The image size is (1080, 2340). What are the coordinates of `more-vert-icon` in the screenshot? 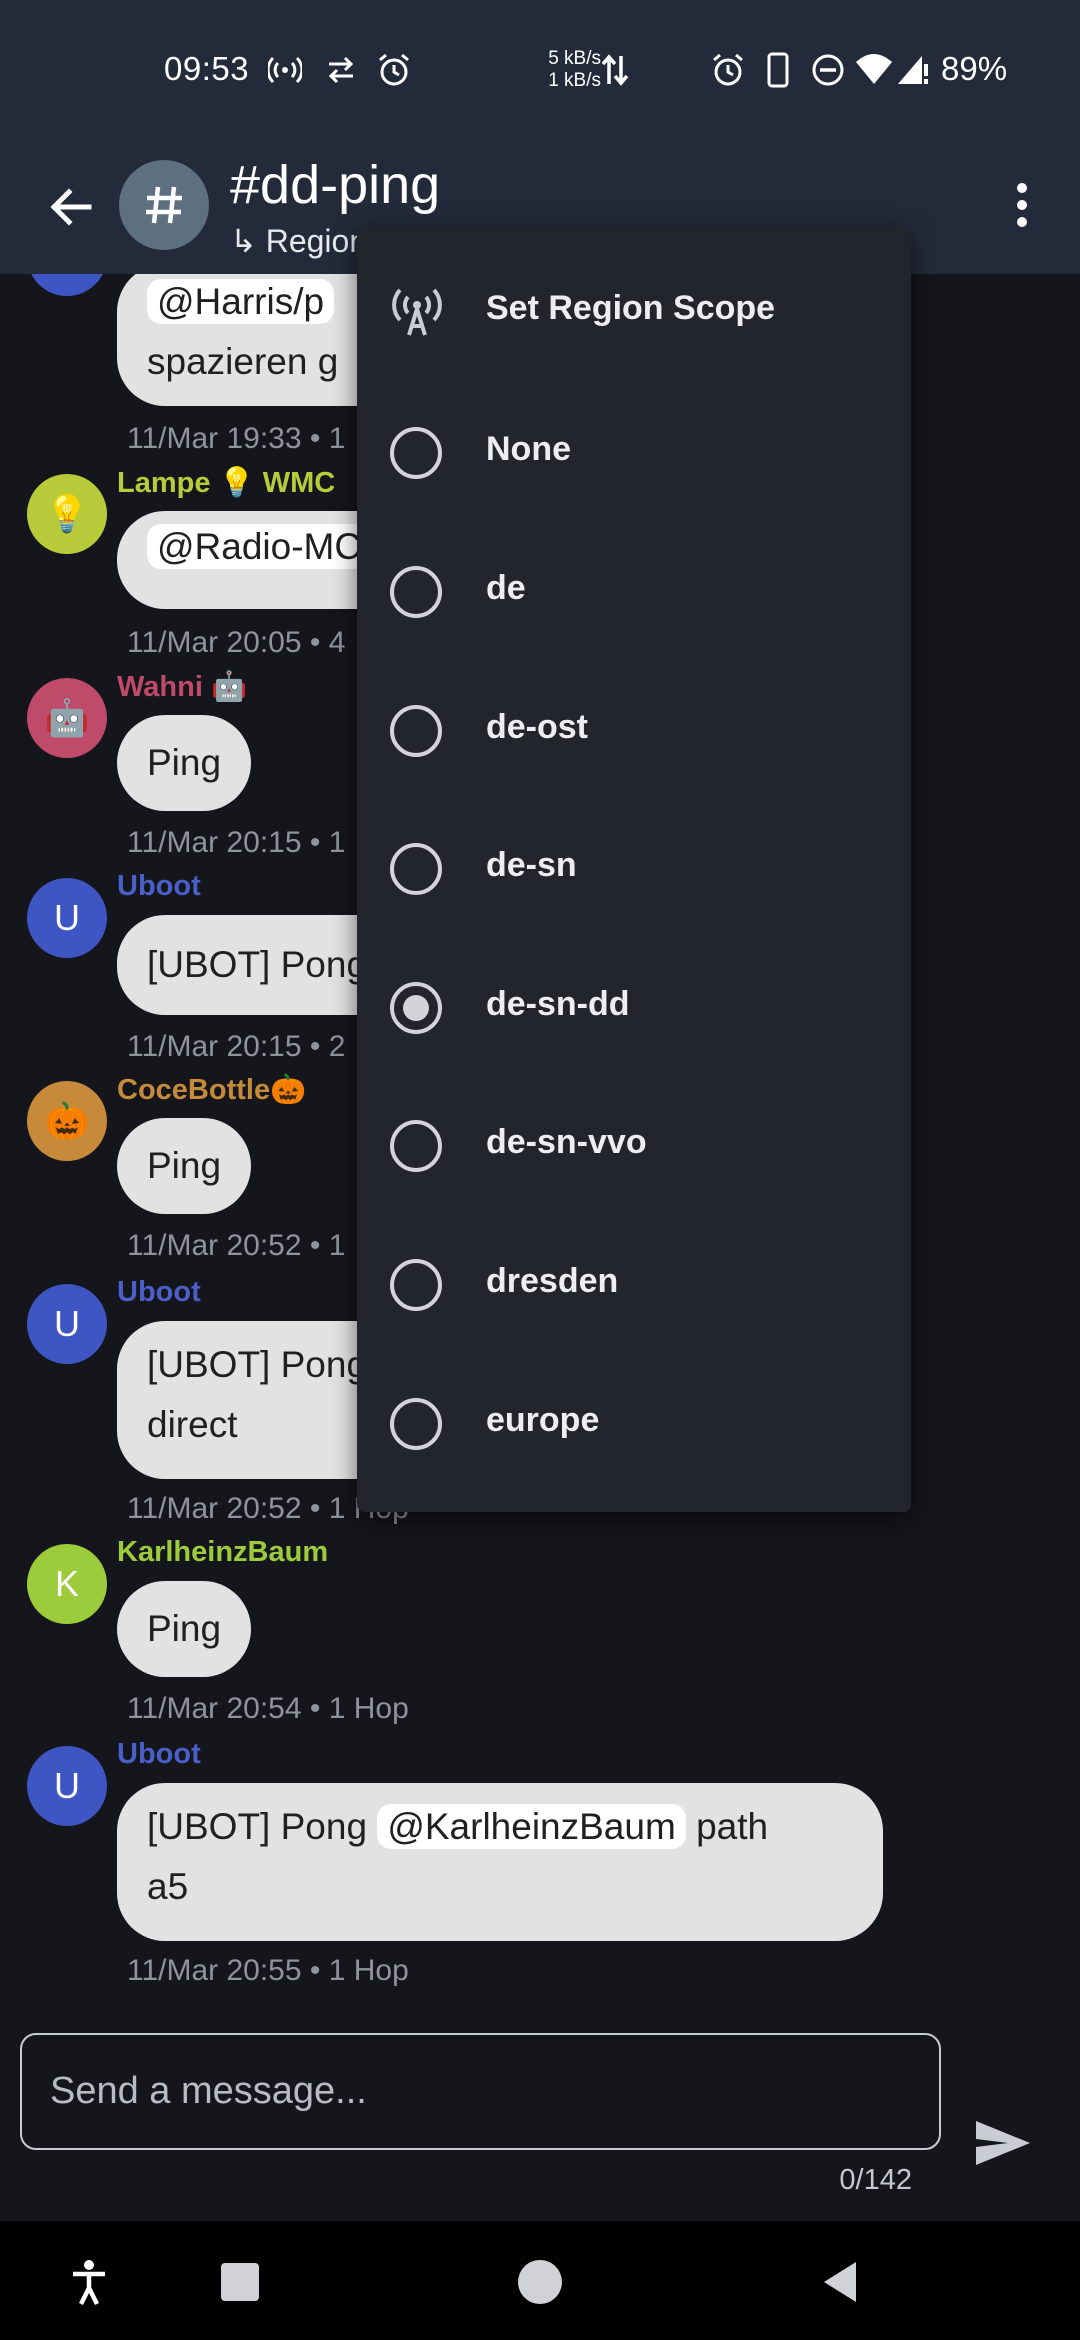 It's located at (1022, 205).